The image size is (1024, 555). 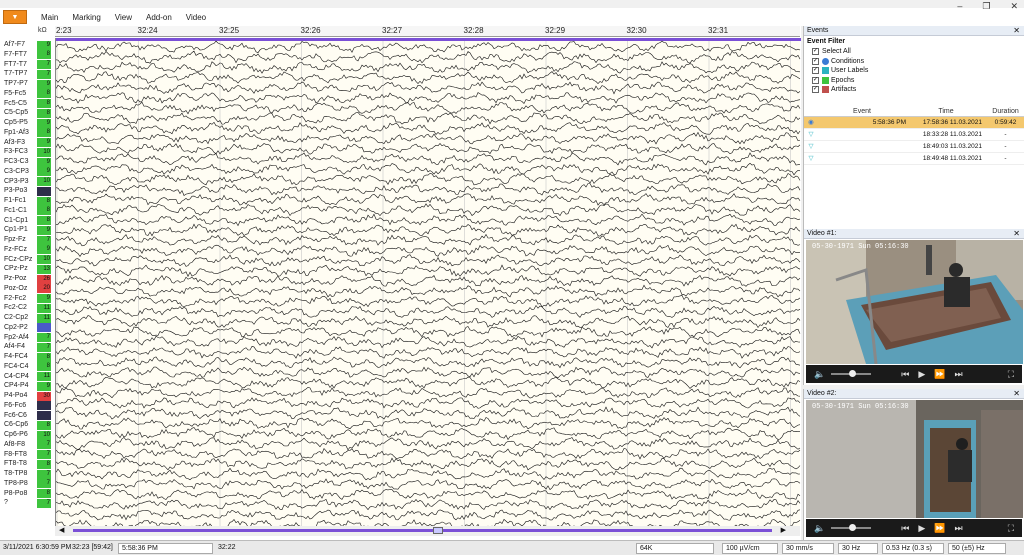 What do you see at coordinates (26, 172) in the screenshot?
I see `channel-row: C3-CP3 9` at bounding box center [26, 172].